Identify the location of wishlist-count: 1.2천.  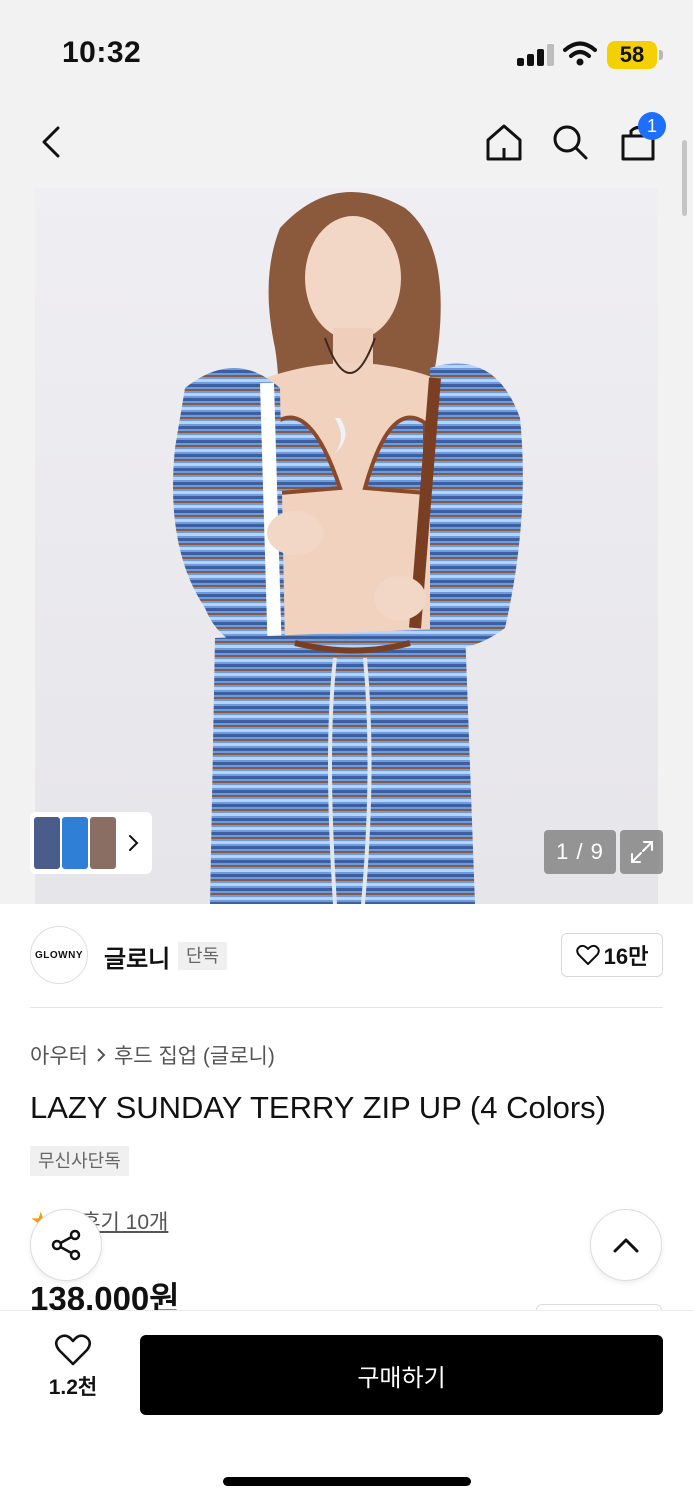
(73, 1387).